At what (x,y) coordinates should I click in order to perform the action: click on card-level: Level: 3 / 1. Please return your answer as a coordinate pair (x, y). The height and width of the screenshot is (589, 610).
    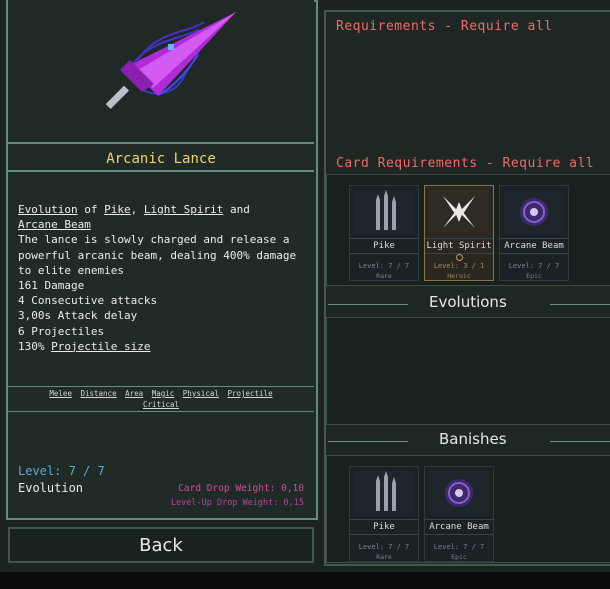
    Looking at the image, I should click on (459, 266).